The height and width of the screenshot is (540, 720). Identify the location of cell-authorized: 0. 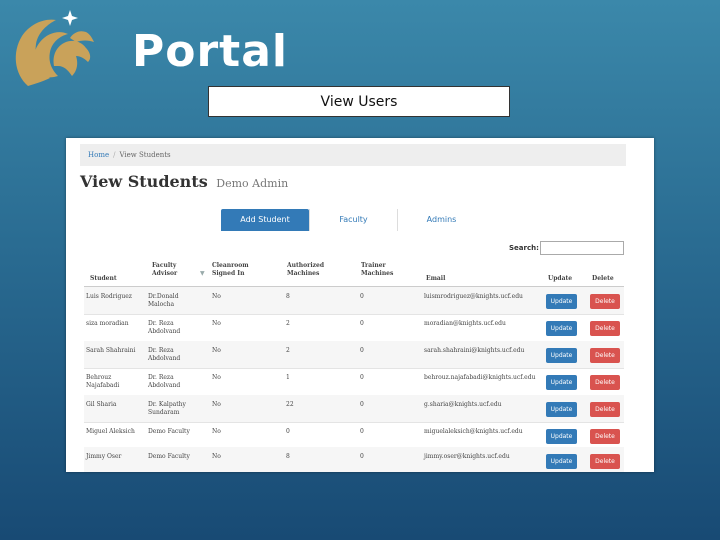
(288, 431).